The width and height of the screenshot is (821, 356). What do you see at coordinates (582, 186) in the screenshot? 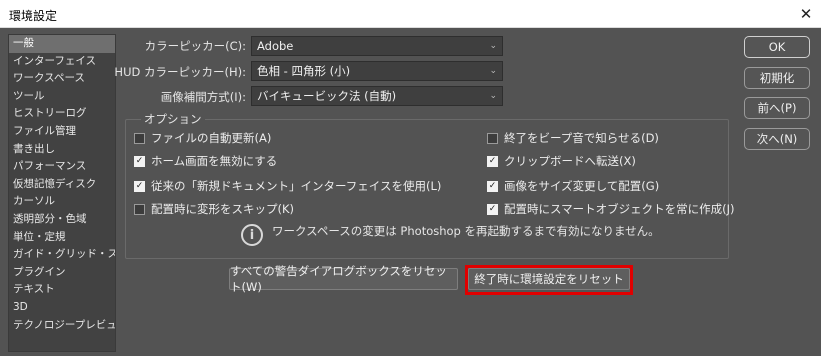
I see `option-label: 画像をサイズ変更して配置(G)` at bounding box center [582, 186].